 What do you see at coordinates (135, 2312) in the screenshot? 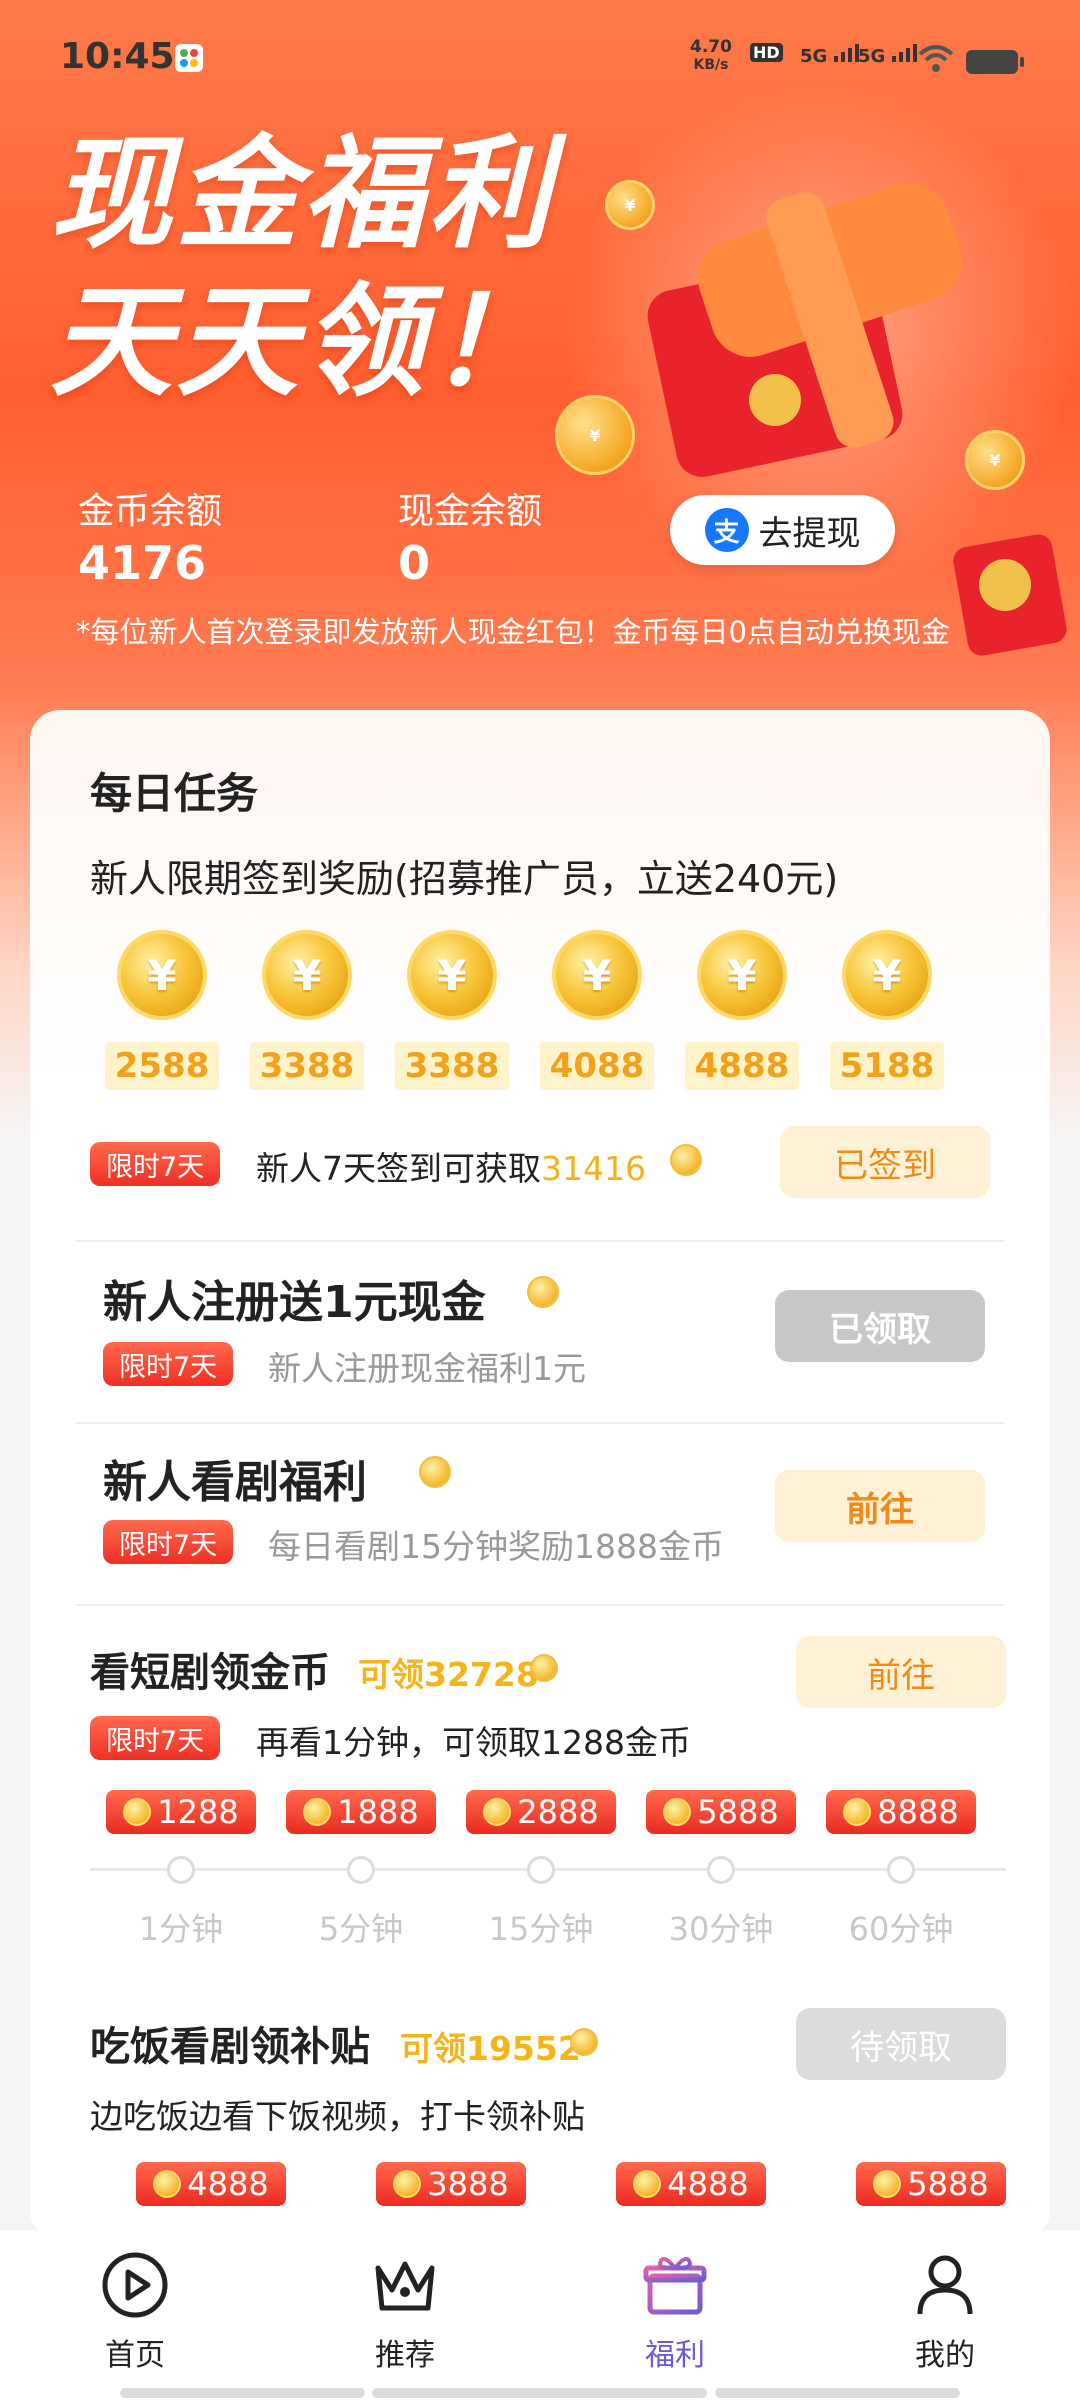
I see `nav-home: 首页` at bounding box center [135, 2312].